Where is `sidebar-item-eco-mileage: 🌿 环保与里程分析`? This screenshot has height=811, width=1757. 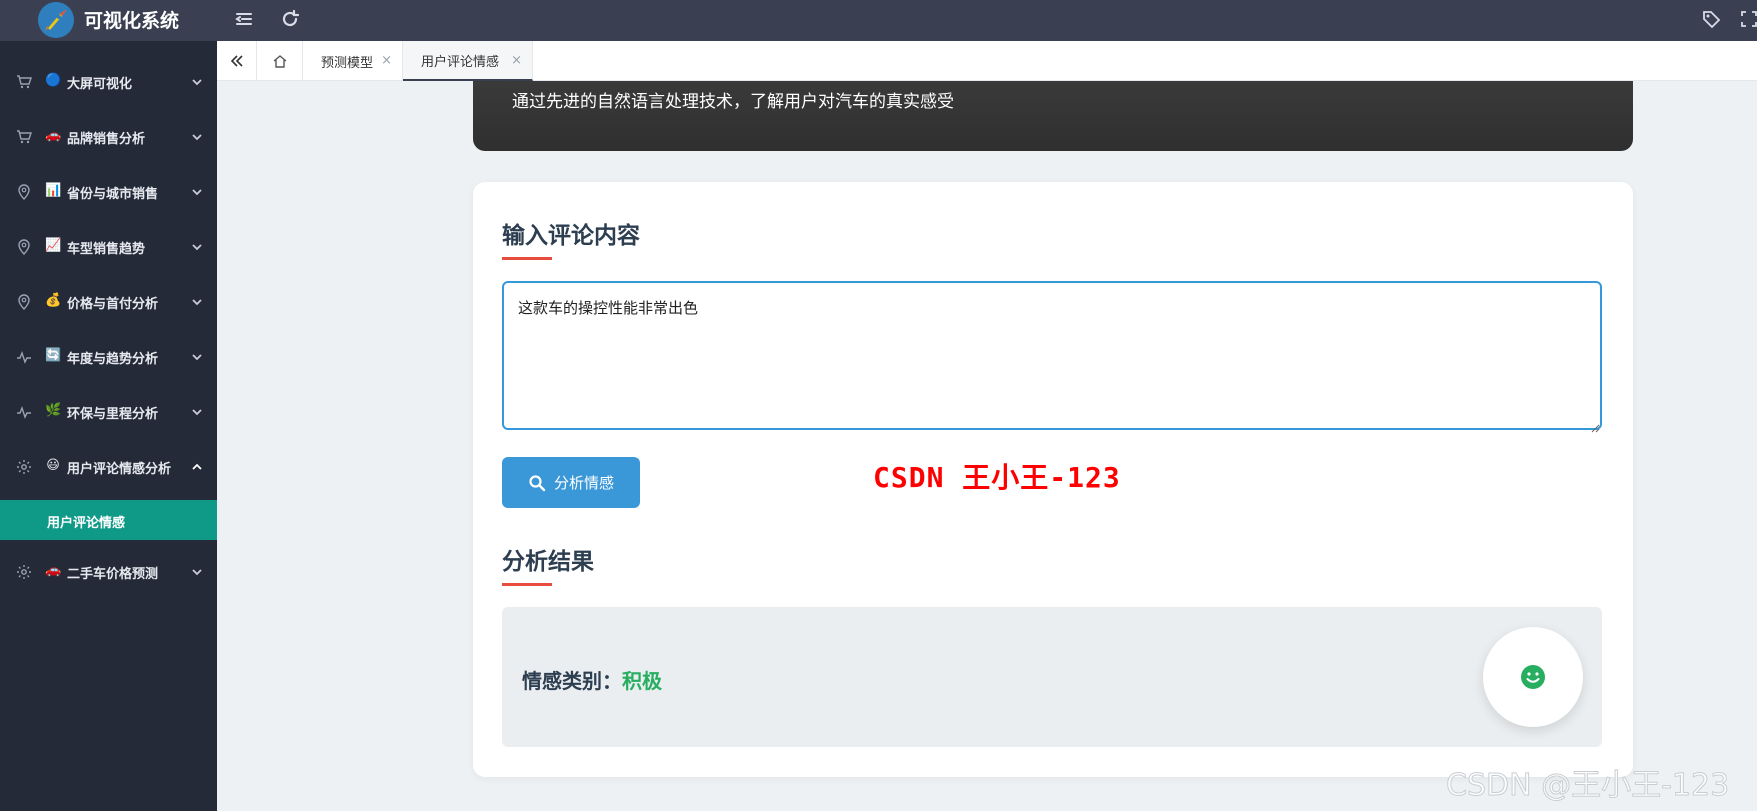
sidebar-item-eco-mileage: 🌿 环保与里程分析 is located at coordinates (108, 412).